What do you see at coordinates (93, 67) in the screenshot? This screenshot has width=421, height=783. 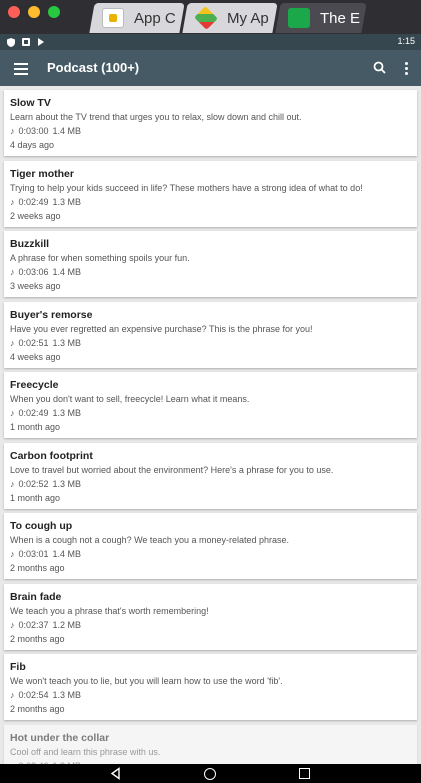 I see `page-title: Podcast (100+)` at bounding box center [93, 67].